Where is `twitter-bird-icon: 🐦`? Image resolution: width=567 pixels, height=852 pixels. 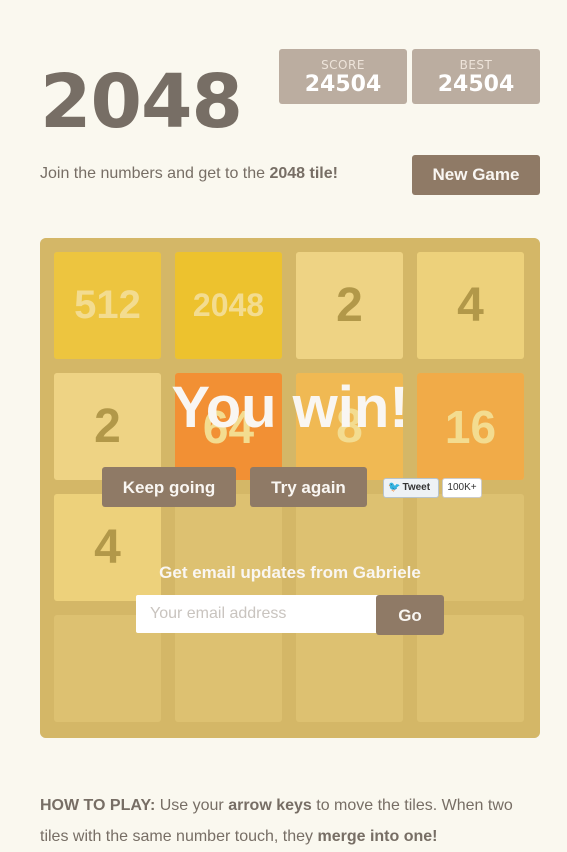
twitter-bird-icon: 🐦 is located at coordinates (394, 487).